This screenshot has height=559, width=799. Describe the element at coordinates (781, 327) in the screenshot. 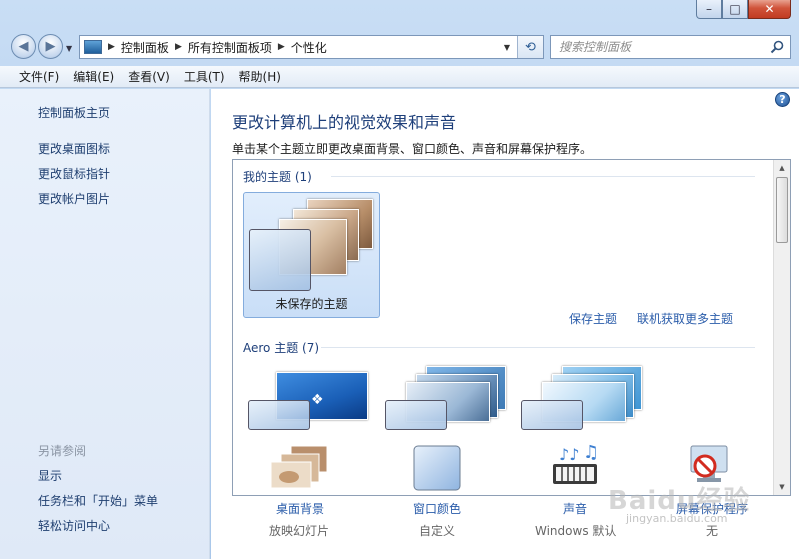

I see `theme-list-scrollbar: ▲ ▼` at that location.